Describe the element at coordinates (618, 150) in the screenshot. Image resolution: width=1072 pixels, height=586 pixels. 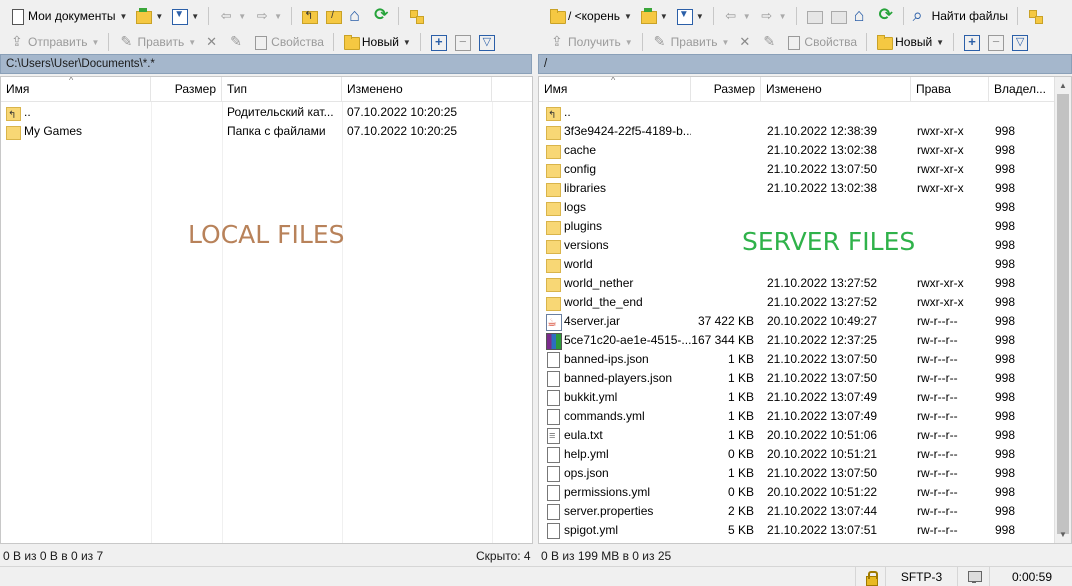
I see `file-name-cell: cache` at that location.